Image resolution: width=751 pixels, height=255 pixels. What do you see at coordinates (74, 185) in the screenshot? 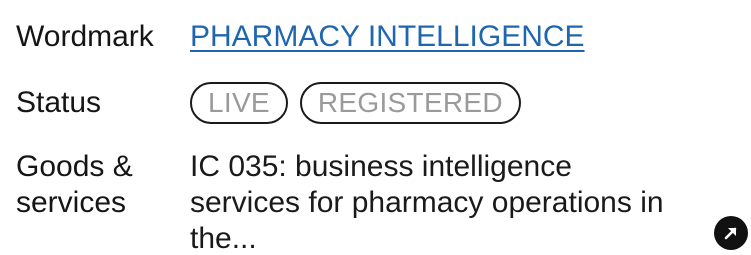
I see `goods-services-label: Goods & services` at bounding box center [74, 185].